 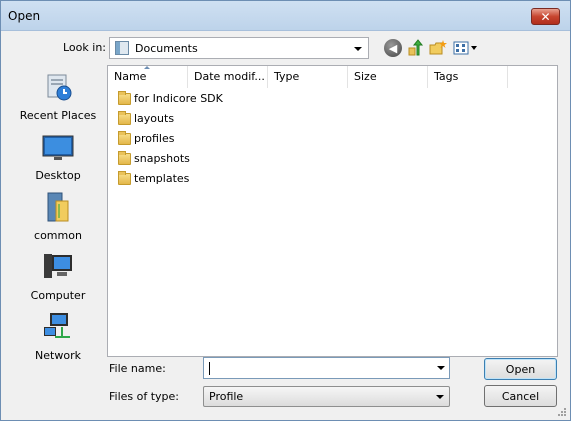 What do you see at coordinates (332, 100) in the screenshot?
I see `list-item: for Indicore SDK` at bounding box center [332, 100].